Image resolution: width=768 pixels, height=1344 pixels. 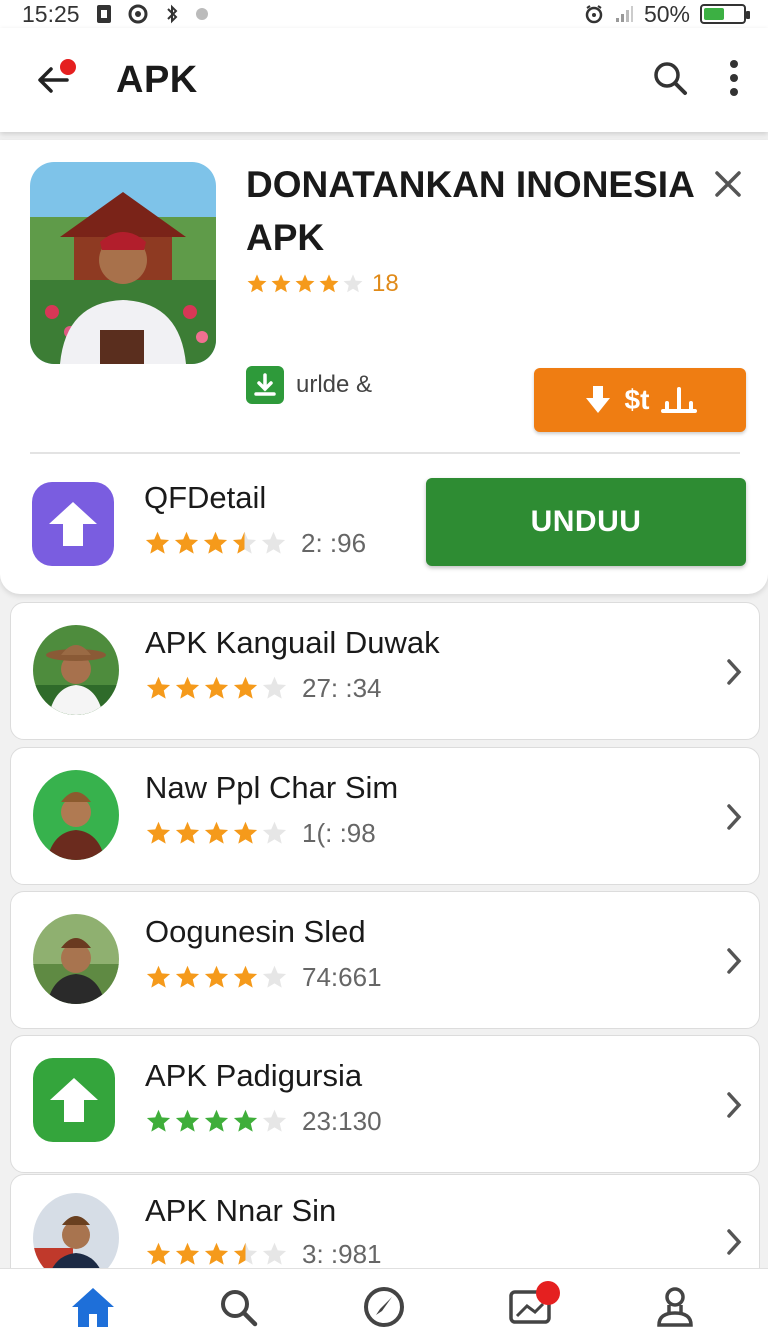 What do you see at coordinates (530, 1307) in the screenshot?
I see `nav-gallery` at bounding box center [530, 1307].